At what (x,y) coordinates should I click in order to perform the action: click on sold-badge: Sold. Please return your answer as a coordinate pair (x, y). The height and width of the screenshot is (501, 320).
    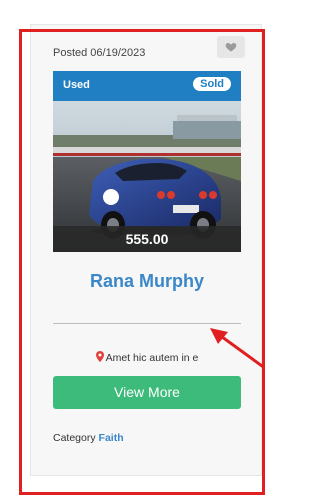
    Looking at the image, I should click on (212, 84).